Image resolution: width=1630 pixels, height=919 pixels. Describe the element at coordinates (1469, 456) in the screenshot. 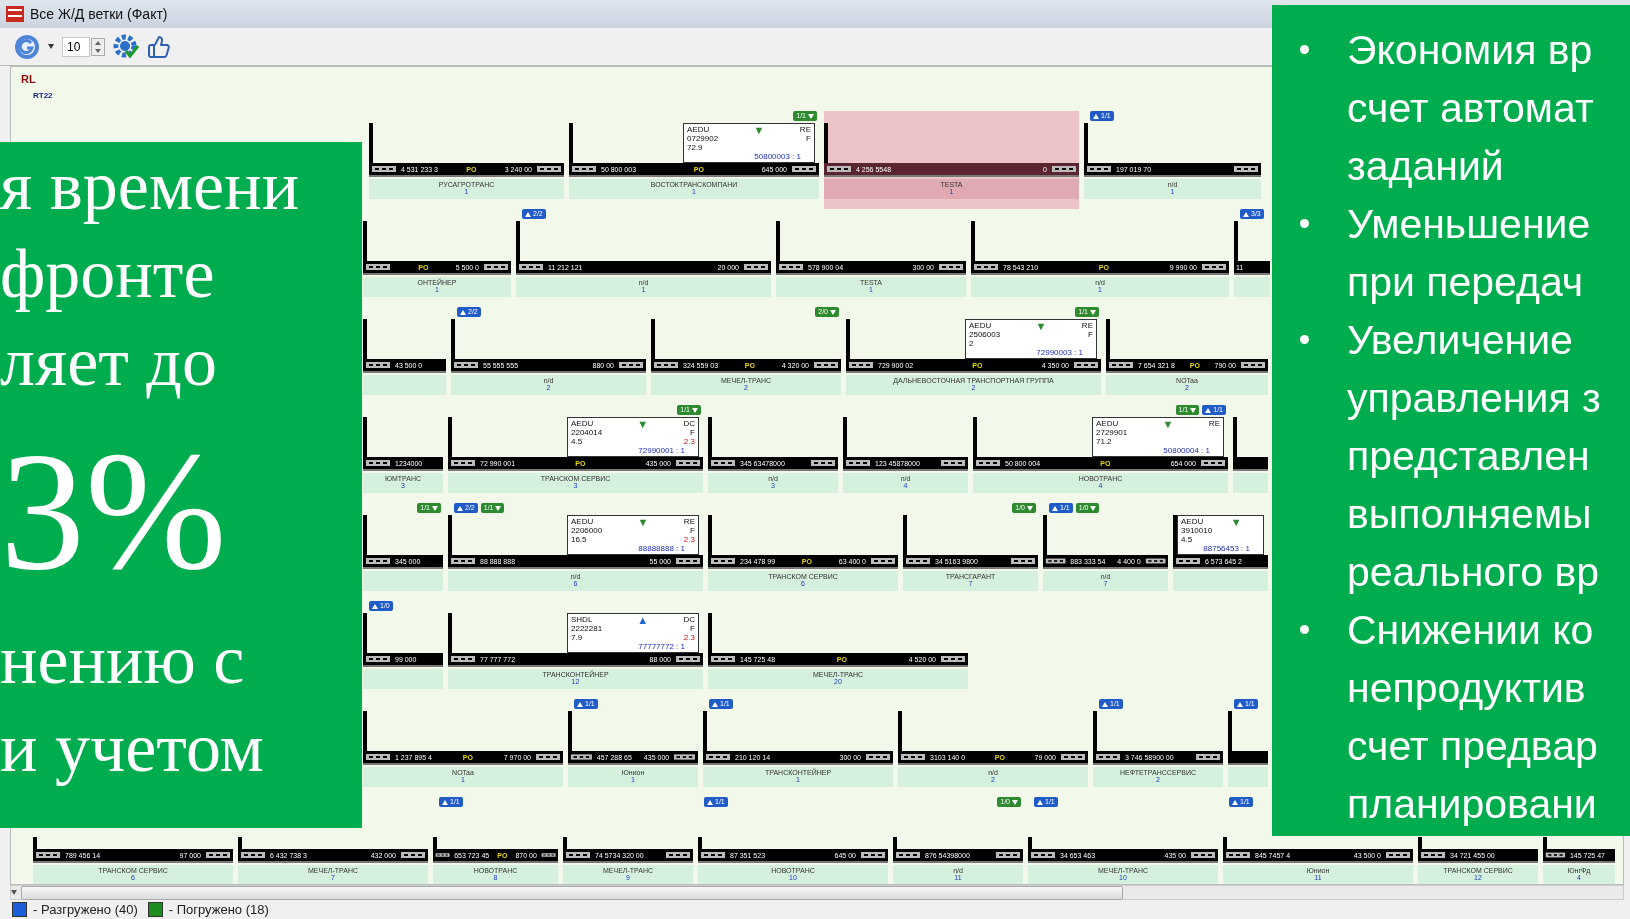

I see `bullet-text-line: представлен` at that location.